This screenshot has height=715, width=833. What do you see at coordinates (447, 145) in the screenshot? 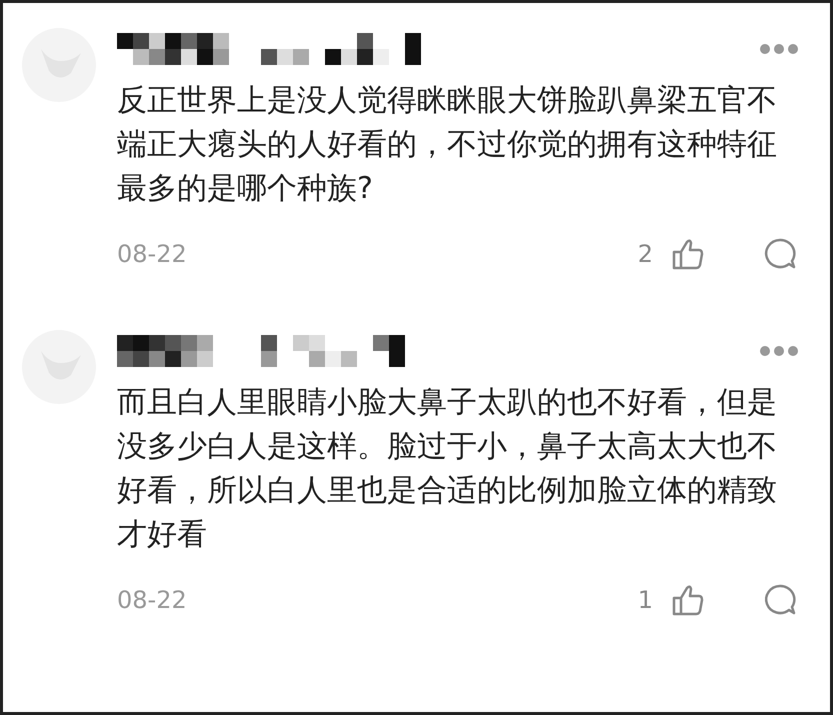
I see `comment-text: 反正世界上是没人觉得眯眯眼大饼脸趴鼻梁五官不端正大瘪头的人好看的，不过你觉的拥有这种特征最多的是哪个种族?` at bounding box center [447, 145].